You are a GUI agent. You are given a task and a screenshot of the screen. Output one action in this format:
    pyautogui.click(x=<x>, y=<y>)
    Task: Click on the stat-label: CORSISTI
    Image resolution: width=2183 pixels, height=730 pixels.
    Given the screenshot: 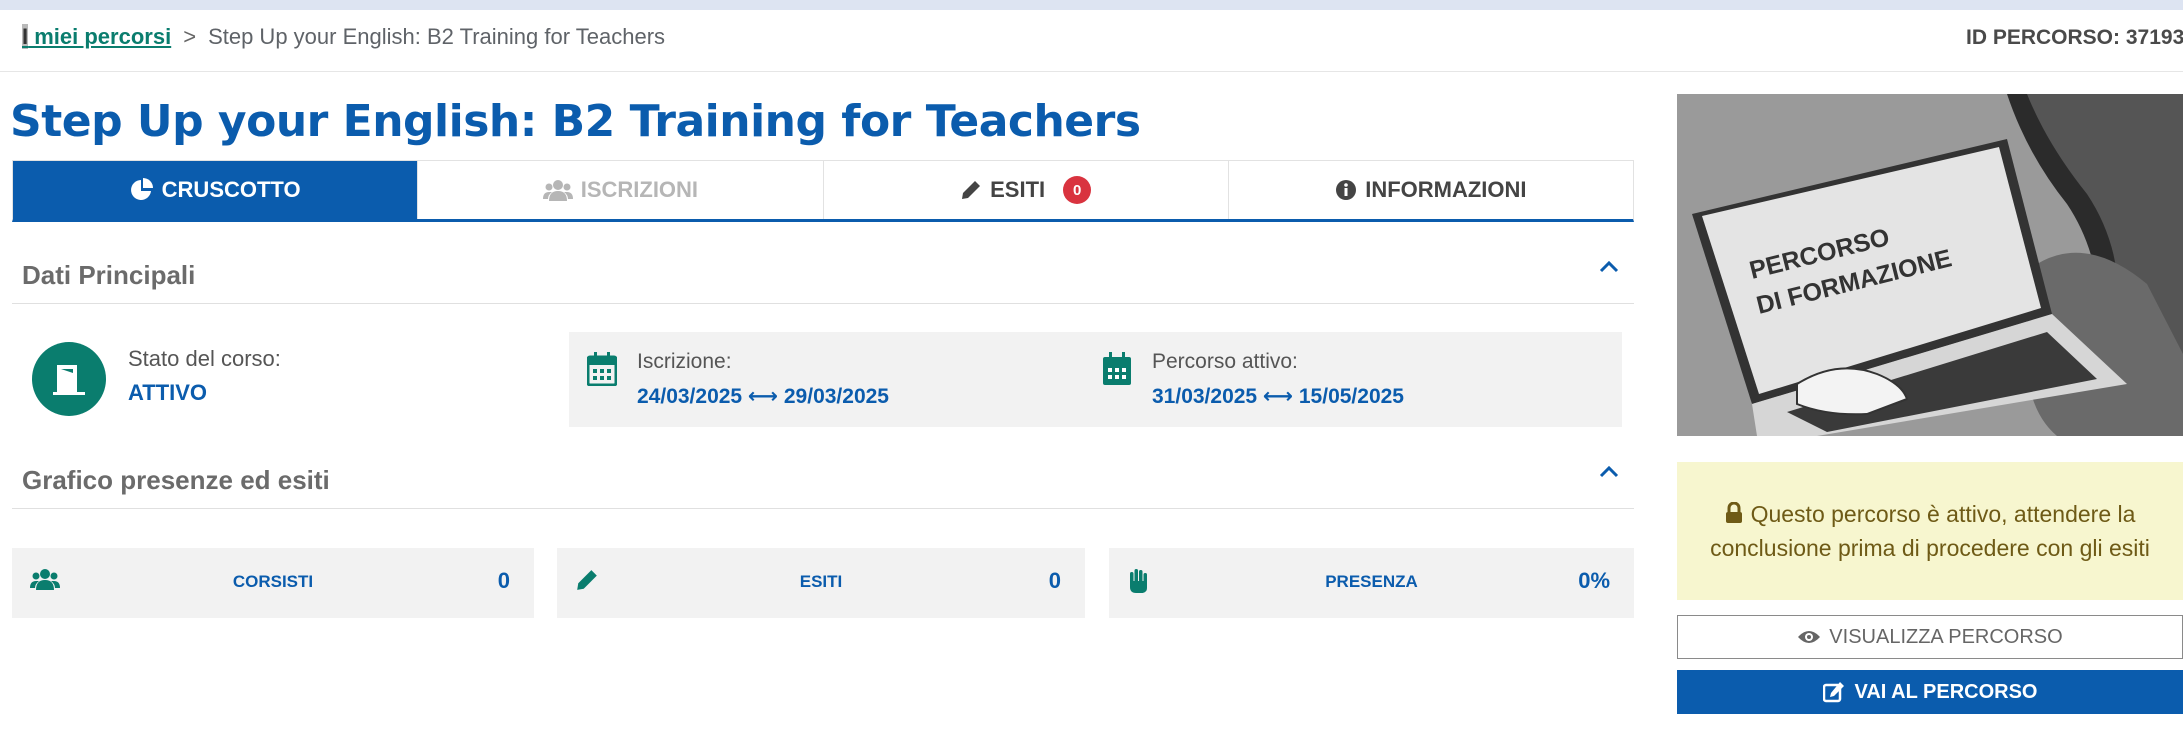 What is the action you would take?
    pyautogui.click(x=273, y=581)
    